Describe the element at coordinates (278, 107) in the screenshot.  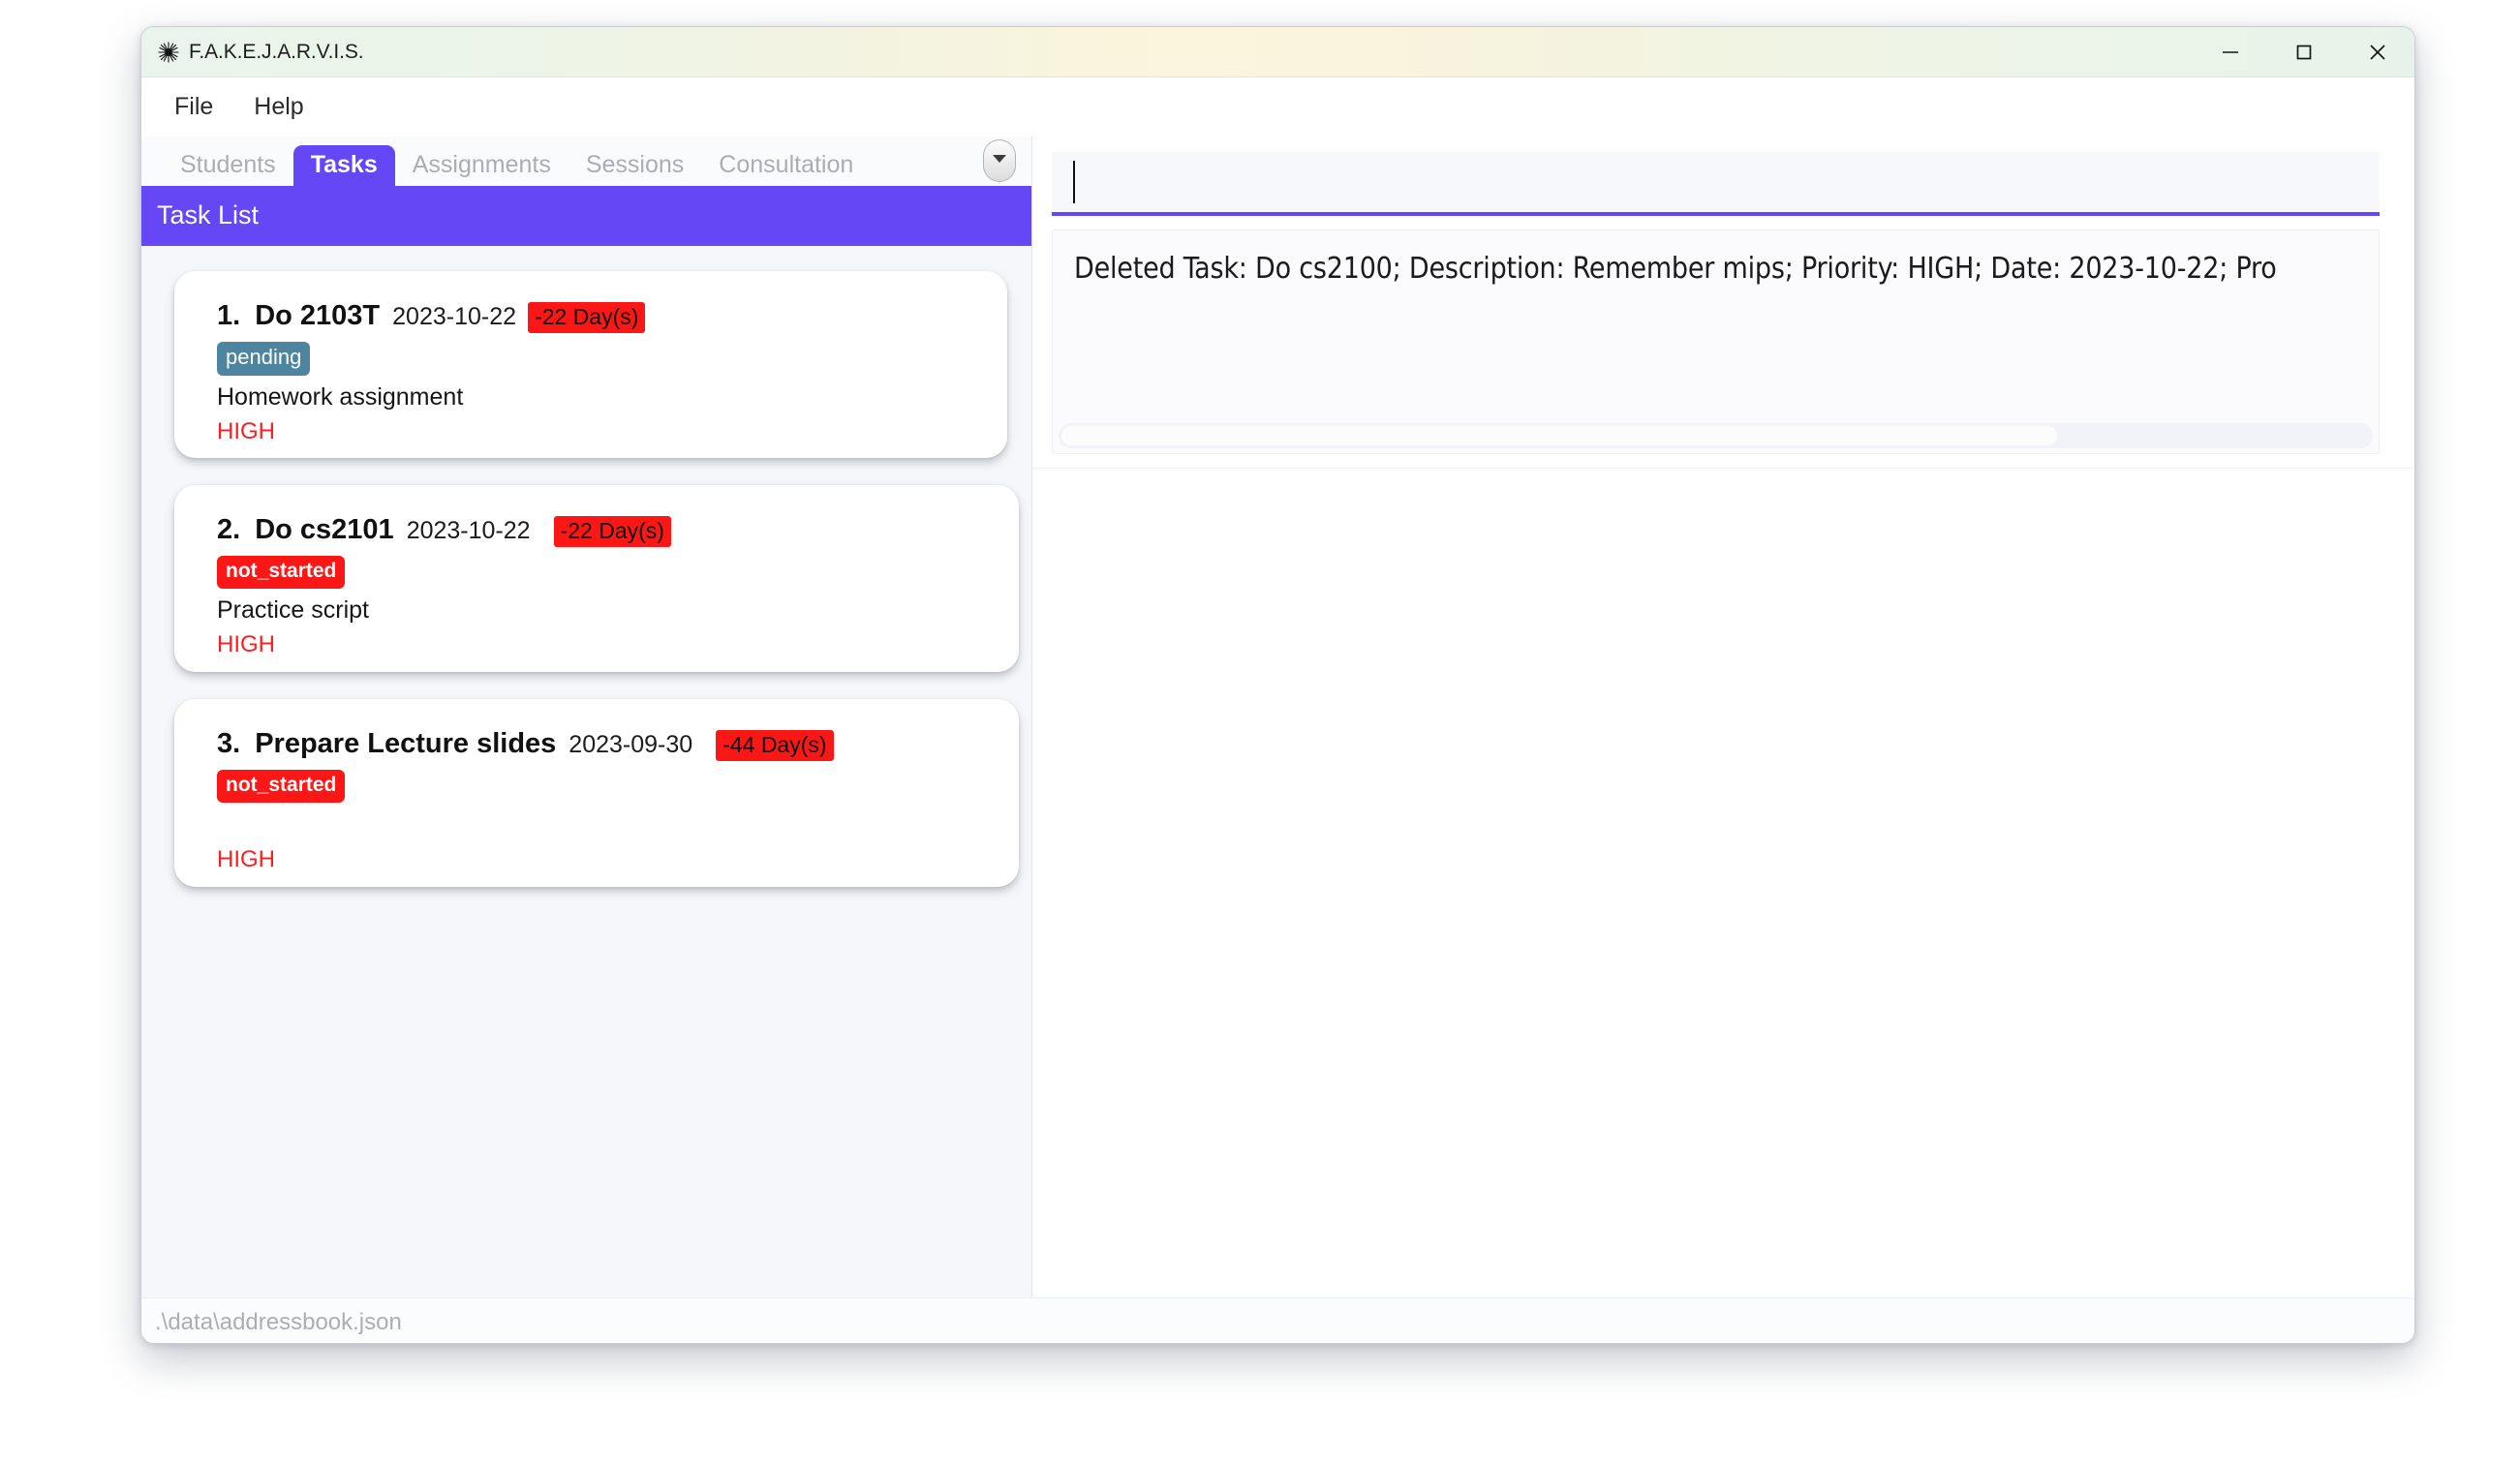
I see `menu-item-help: Help` at that location.